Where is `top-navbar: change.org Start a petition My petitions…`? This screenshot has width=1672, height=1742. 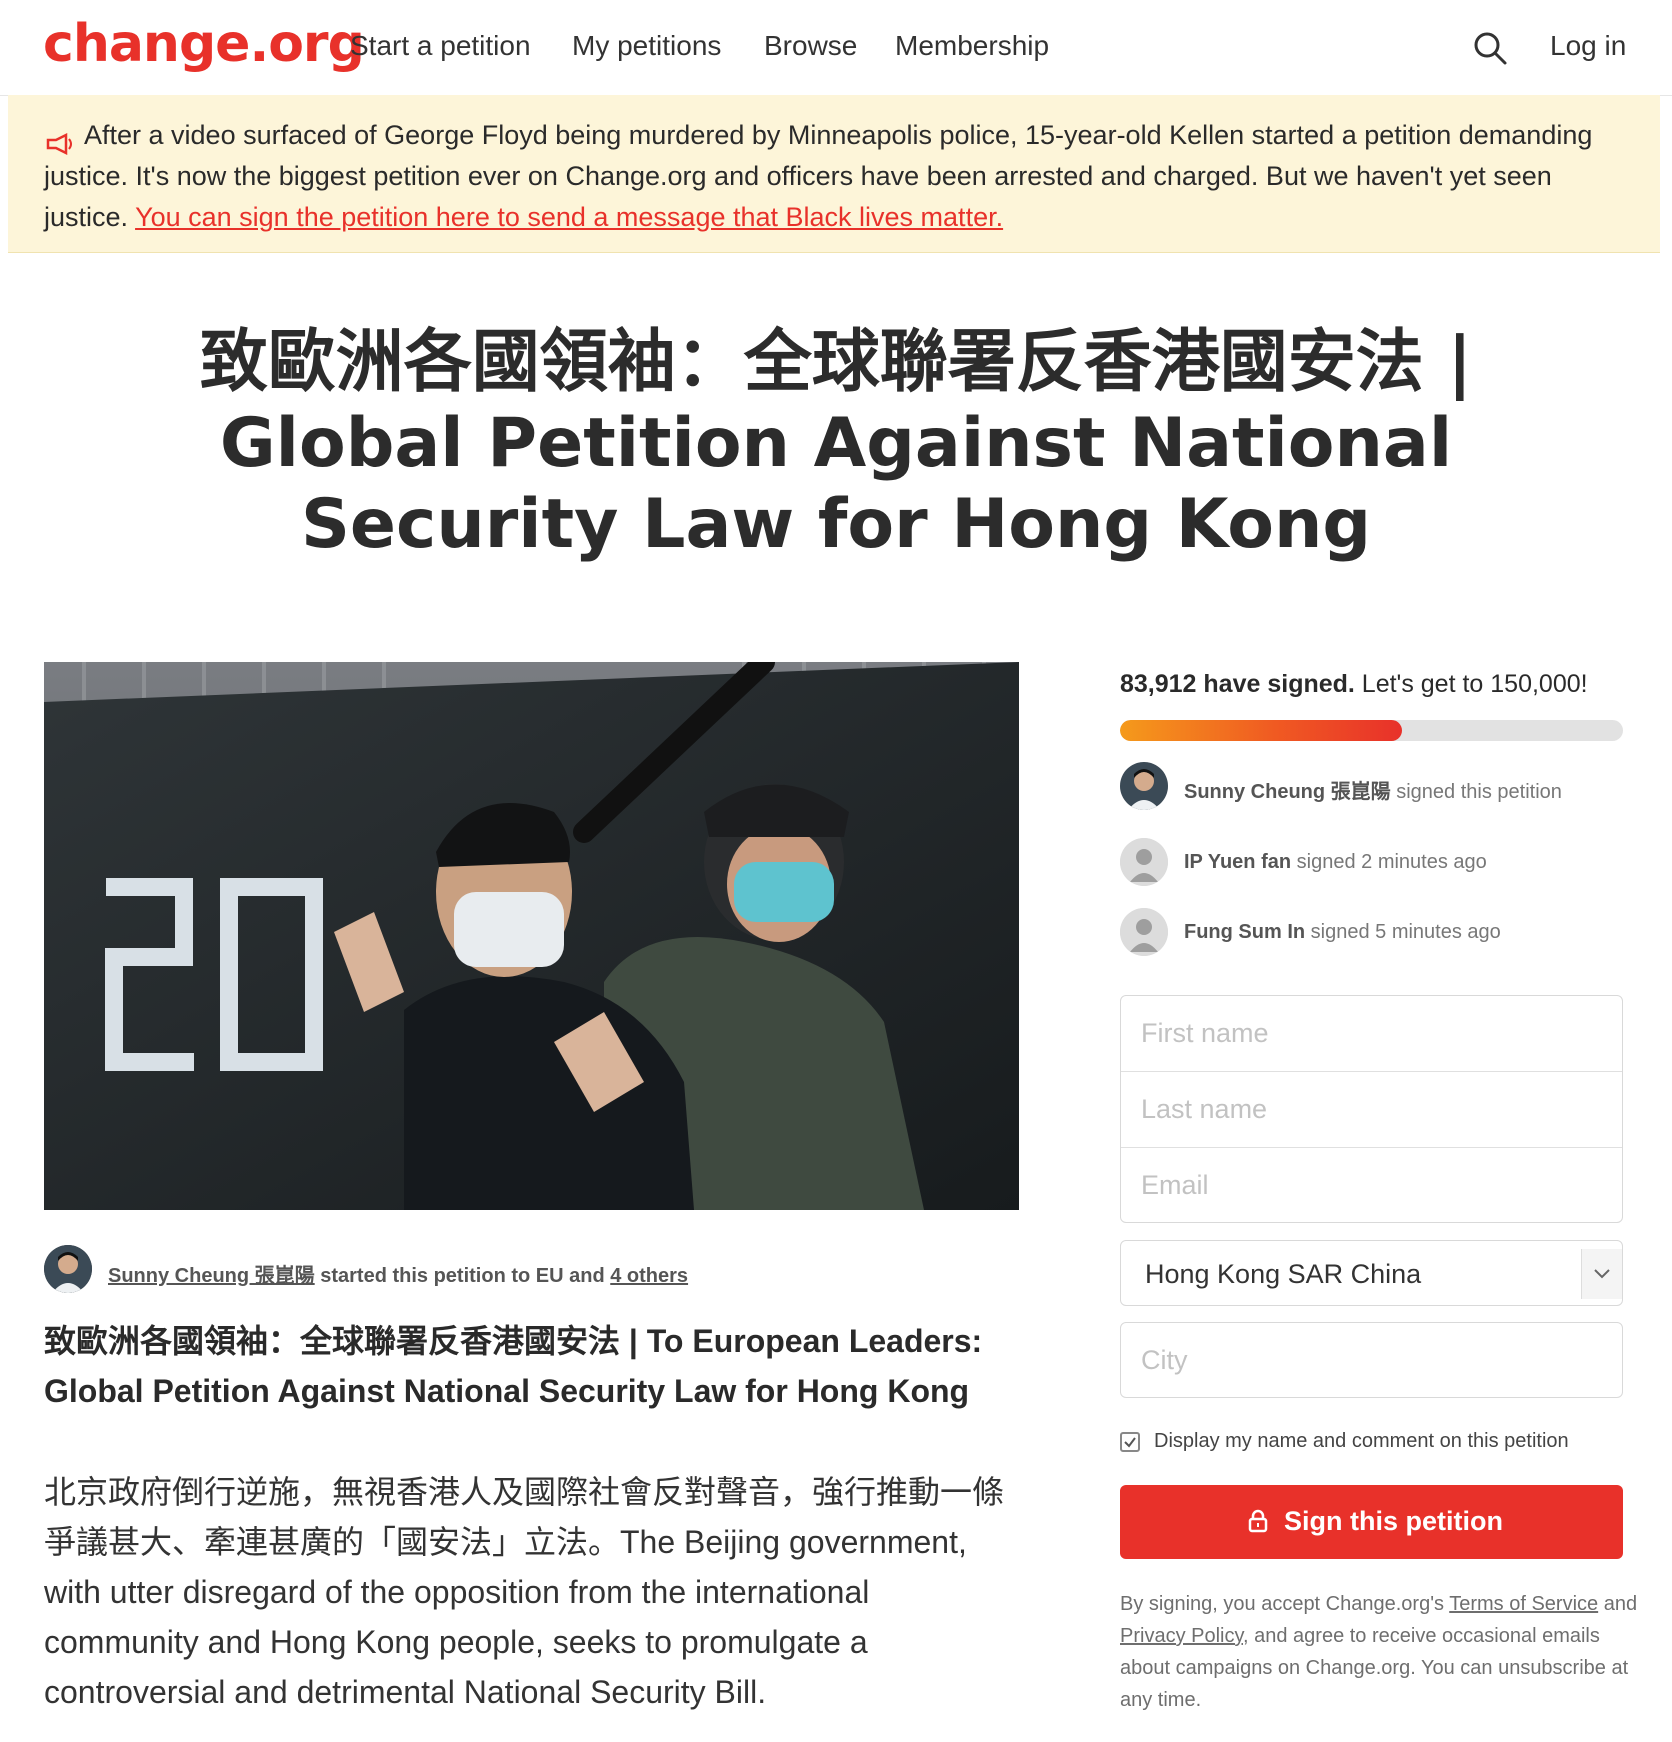 top-navbar: change.org Start a petition My petitions… is located at coordinates (836, 48).